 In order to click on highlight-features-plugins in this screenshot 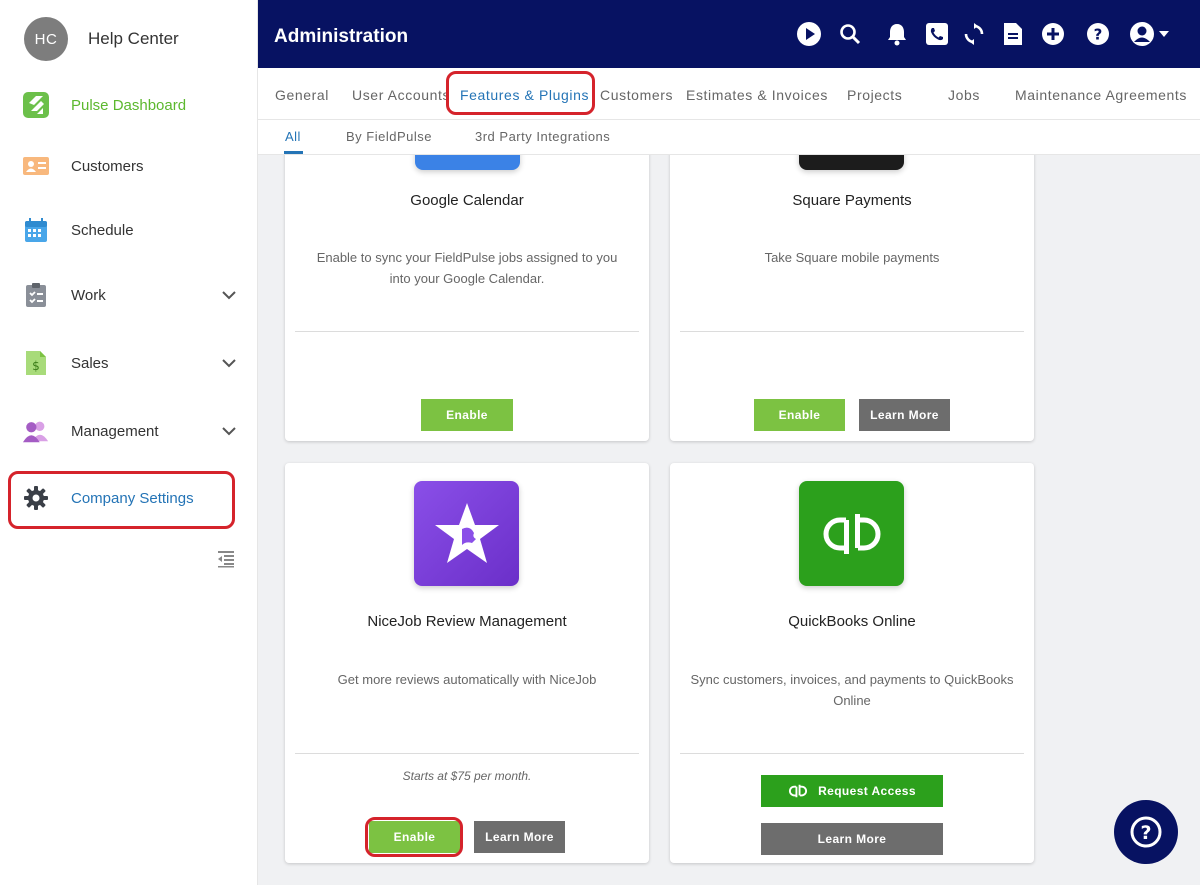, I will do `click(520, 93)`.